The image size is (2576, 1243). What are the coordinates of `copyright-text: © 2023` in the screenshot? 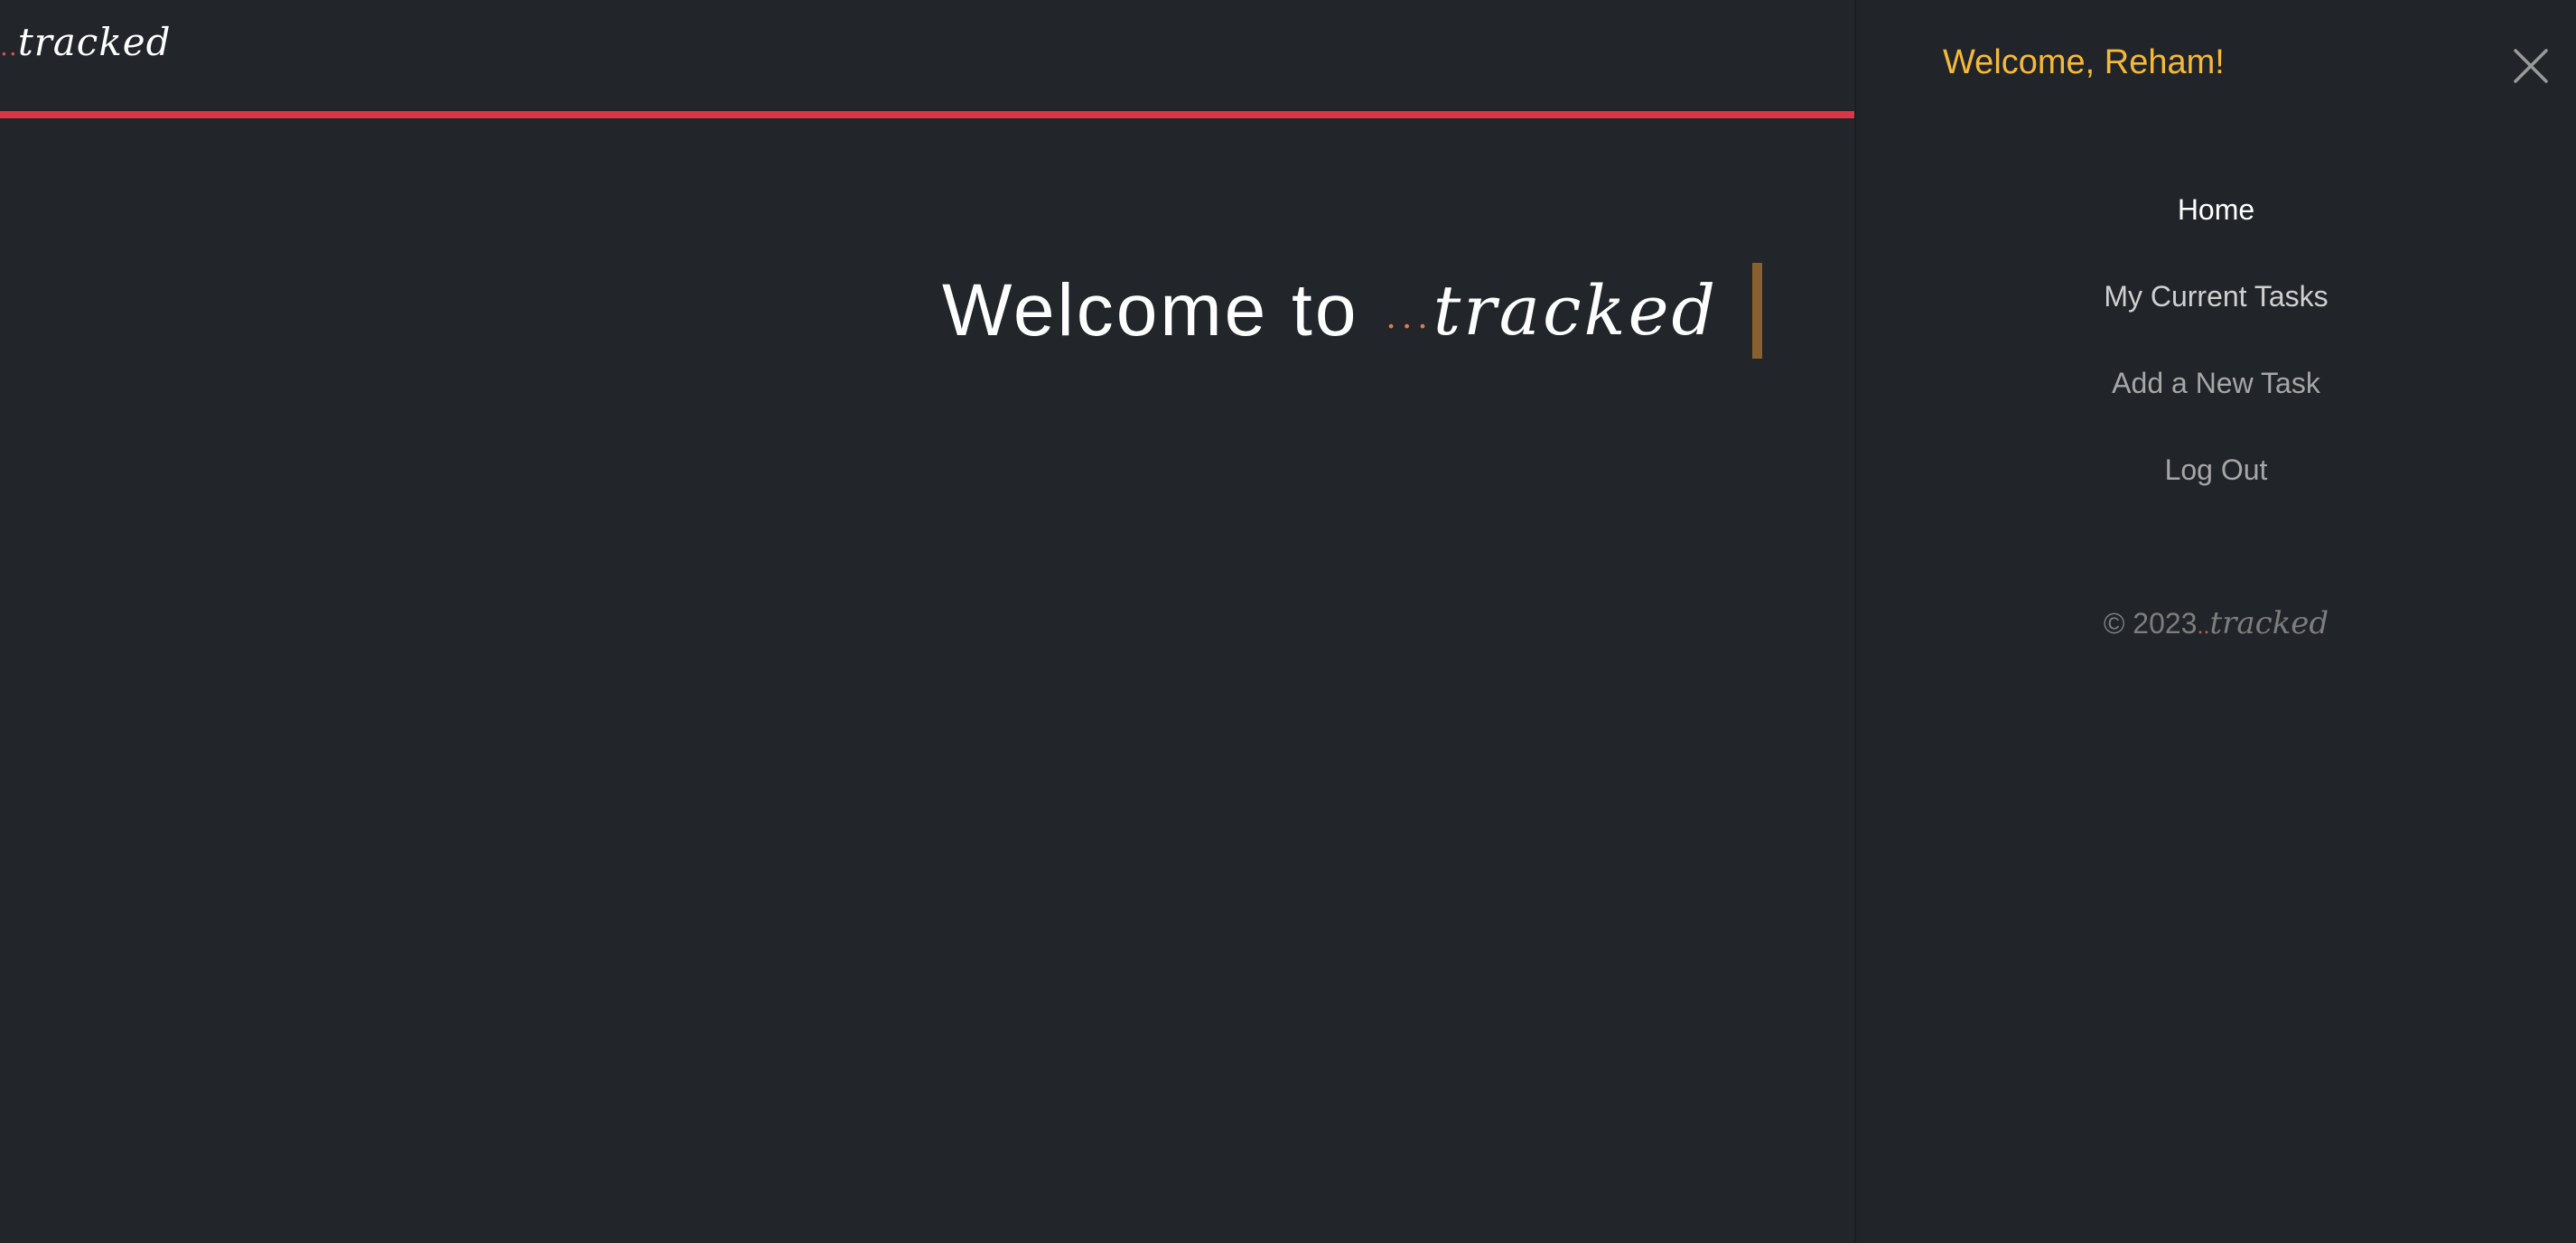 It's located at (2150, 623).